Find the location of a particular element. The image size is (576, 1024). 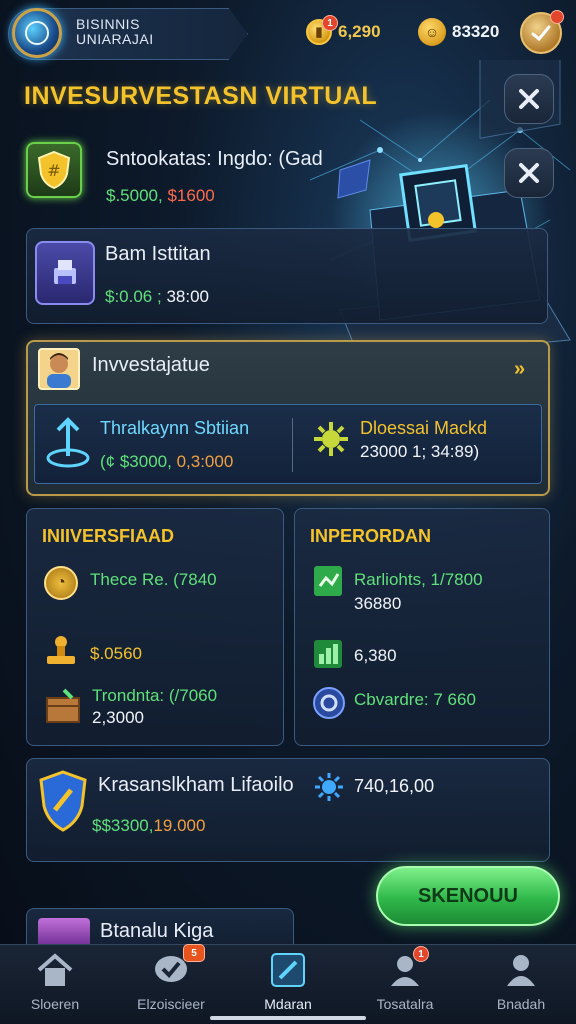

nav-label: Sloeren is located at coordinates (55, 1004).